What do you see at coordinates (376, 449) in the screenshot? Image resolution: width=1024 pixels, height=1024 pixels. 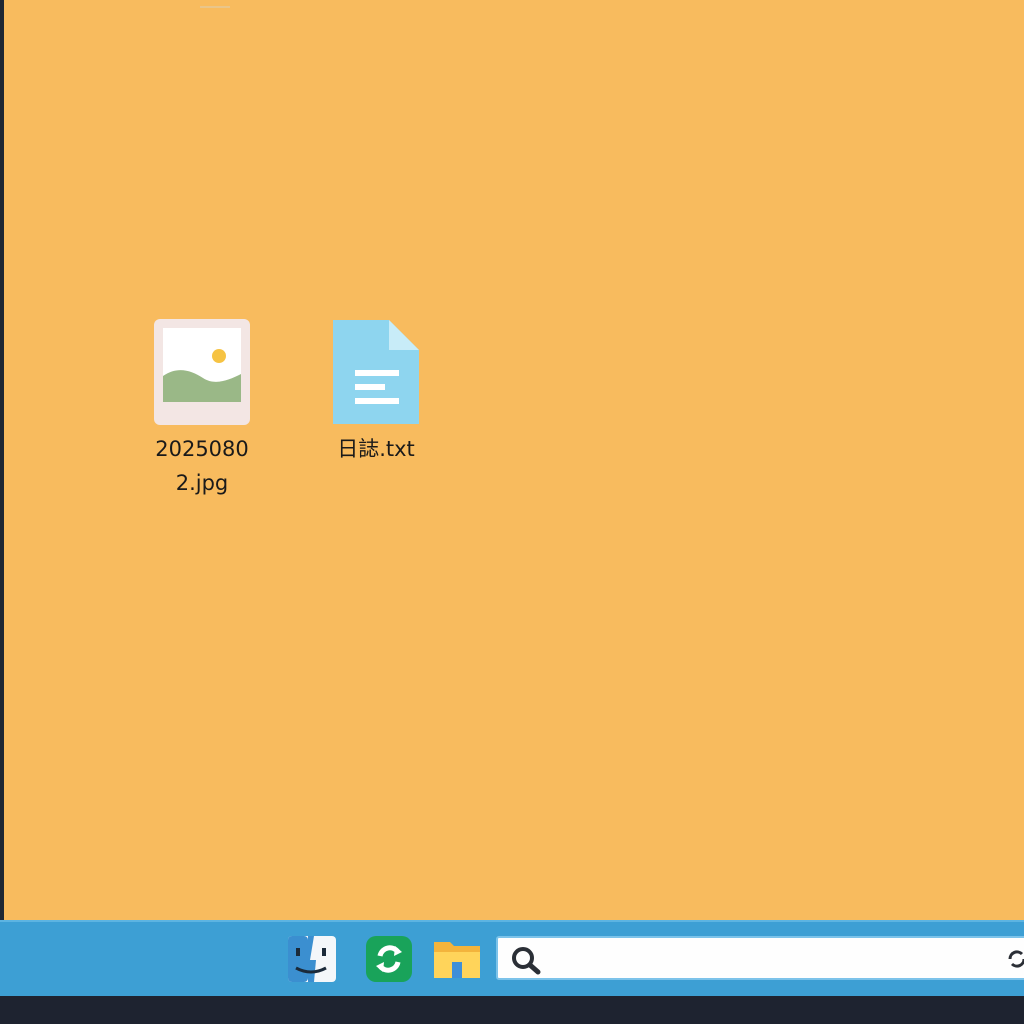 I see `file-name-label: 日誌.txt` at bounding box center [376, 449].